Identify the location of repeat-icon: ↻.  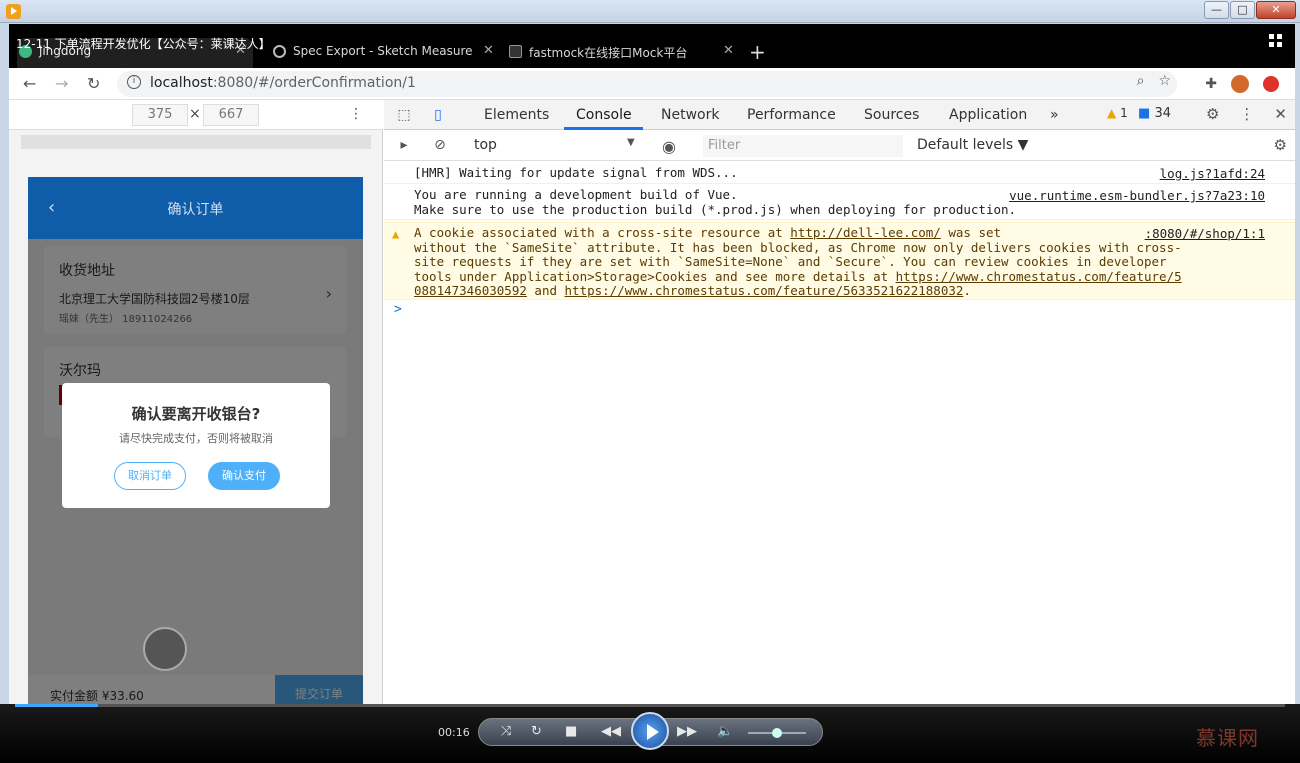
(536, 731).